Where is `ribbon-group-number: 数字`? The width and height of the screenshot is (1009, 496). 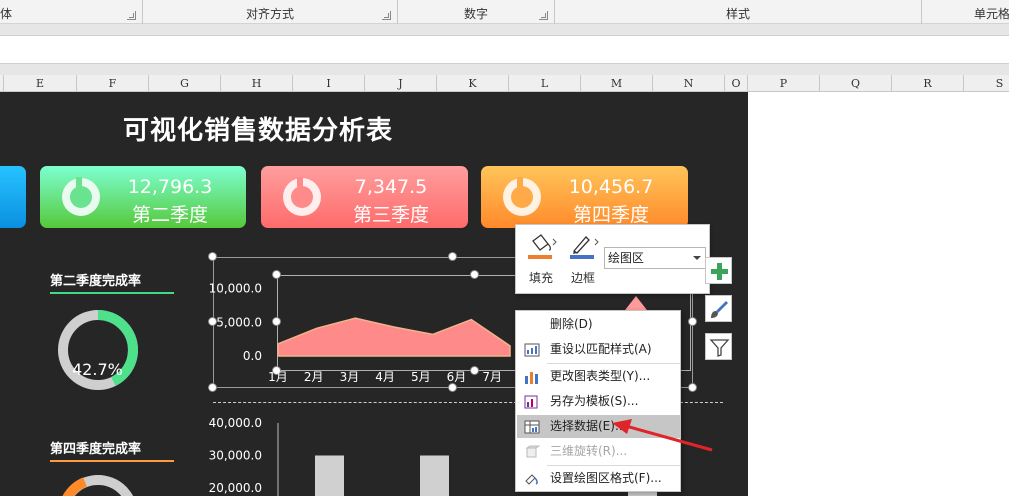
ribbon-group-number: 数字 is located at coordinates (476, 12).